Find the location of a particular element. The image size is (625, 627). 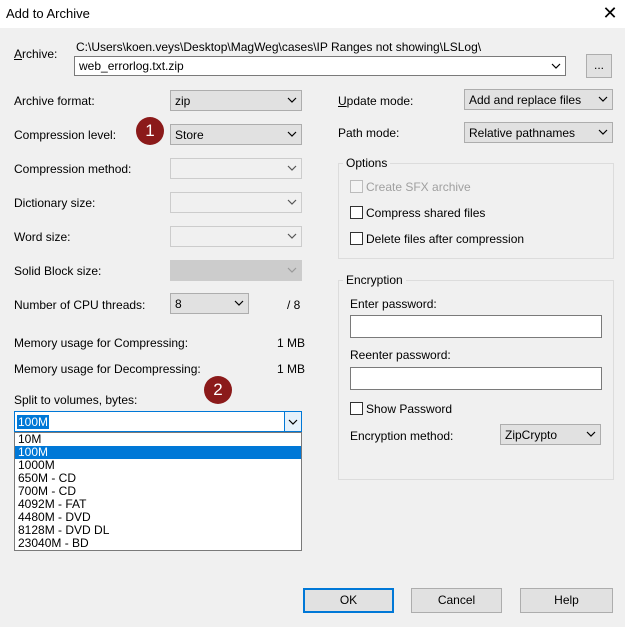

solid-block-size-label: Solid Block size: is located at coordinates (58, 271).